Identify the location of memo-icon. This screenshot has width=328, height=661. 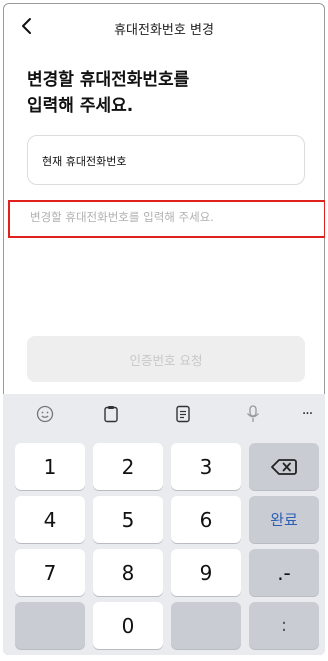
(183, 414).